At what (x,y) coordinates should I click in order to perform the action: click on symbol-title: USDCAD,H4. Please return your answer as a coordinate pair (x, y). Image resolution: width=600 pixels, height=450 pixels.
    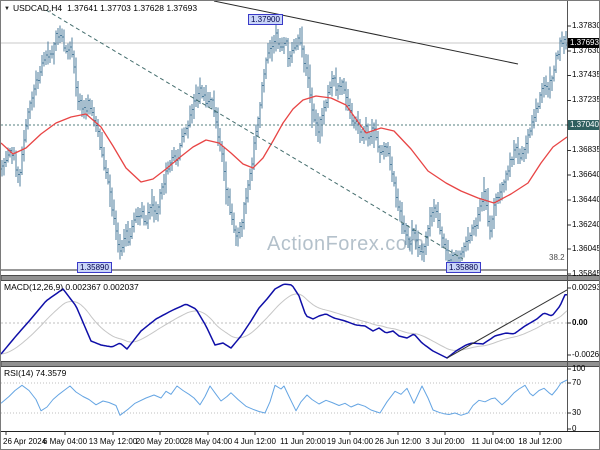
    Looking at the image, I should click on (37, 8).